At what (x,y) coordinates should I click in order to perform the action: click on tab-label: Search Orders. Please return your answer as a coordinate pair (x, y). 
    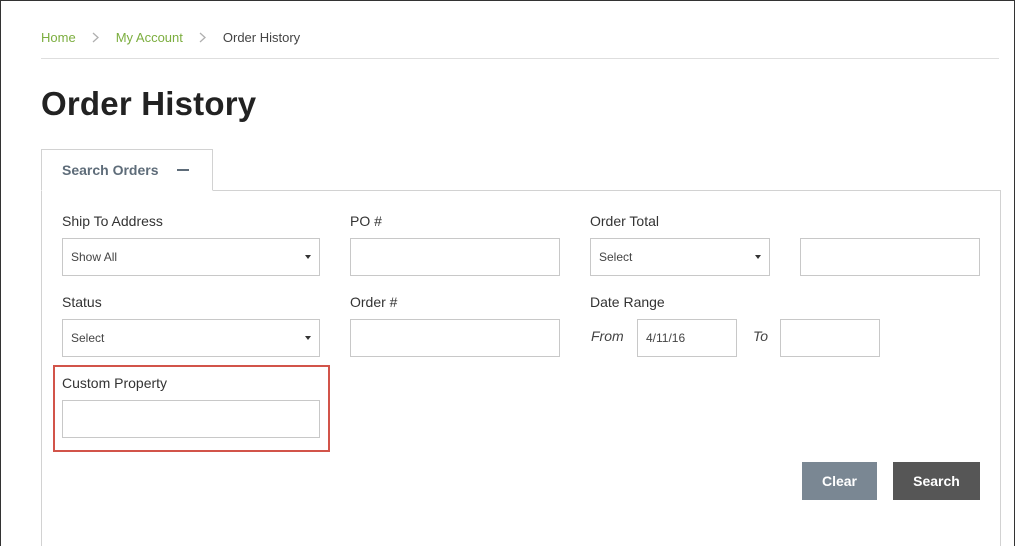
    Looking at the image, I should click on (110, 170).